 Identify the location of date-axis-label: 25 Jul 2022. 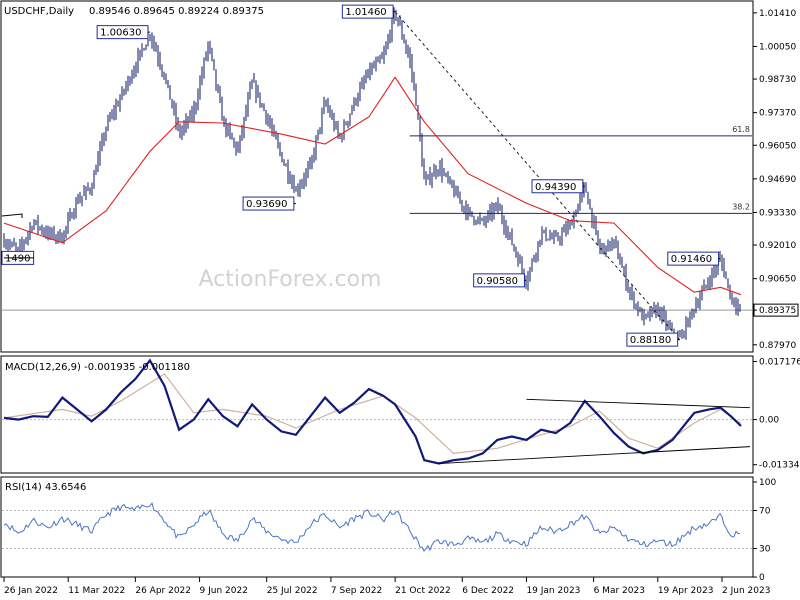
(292, 591).